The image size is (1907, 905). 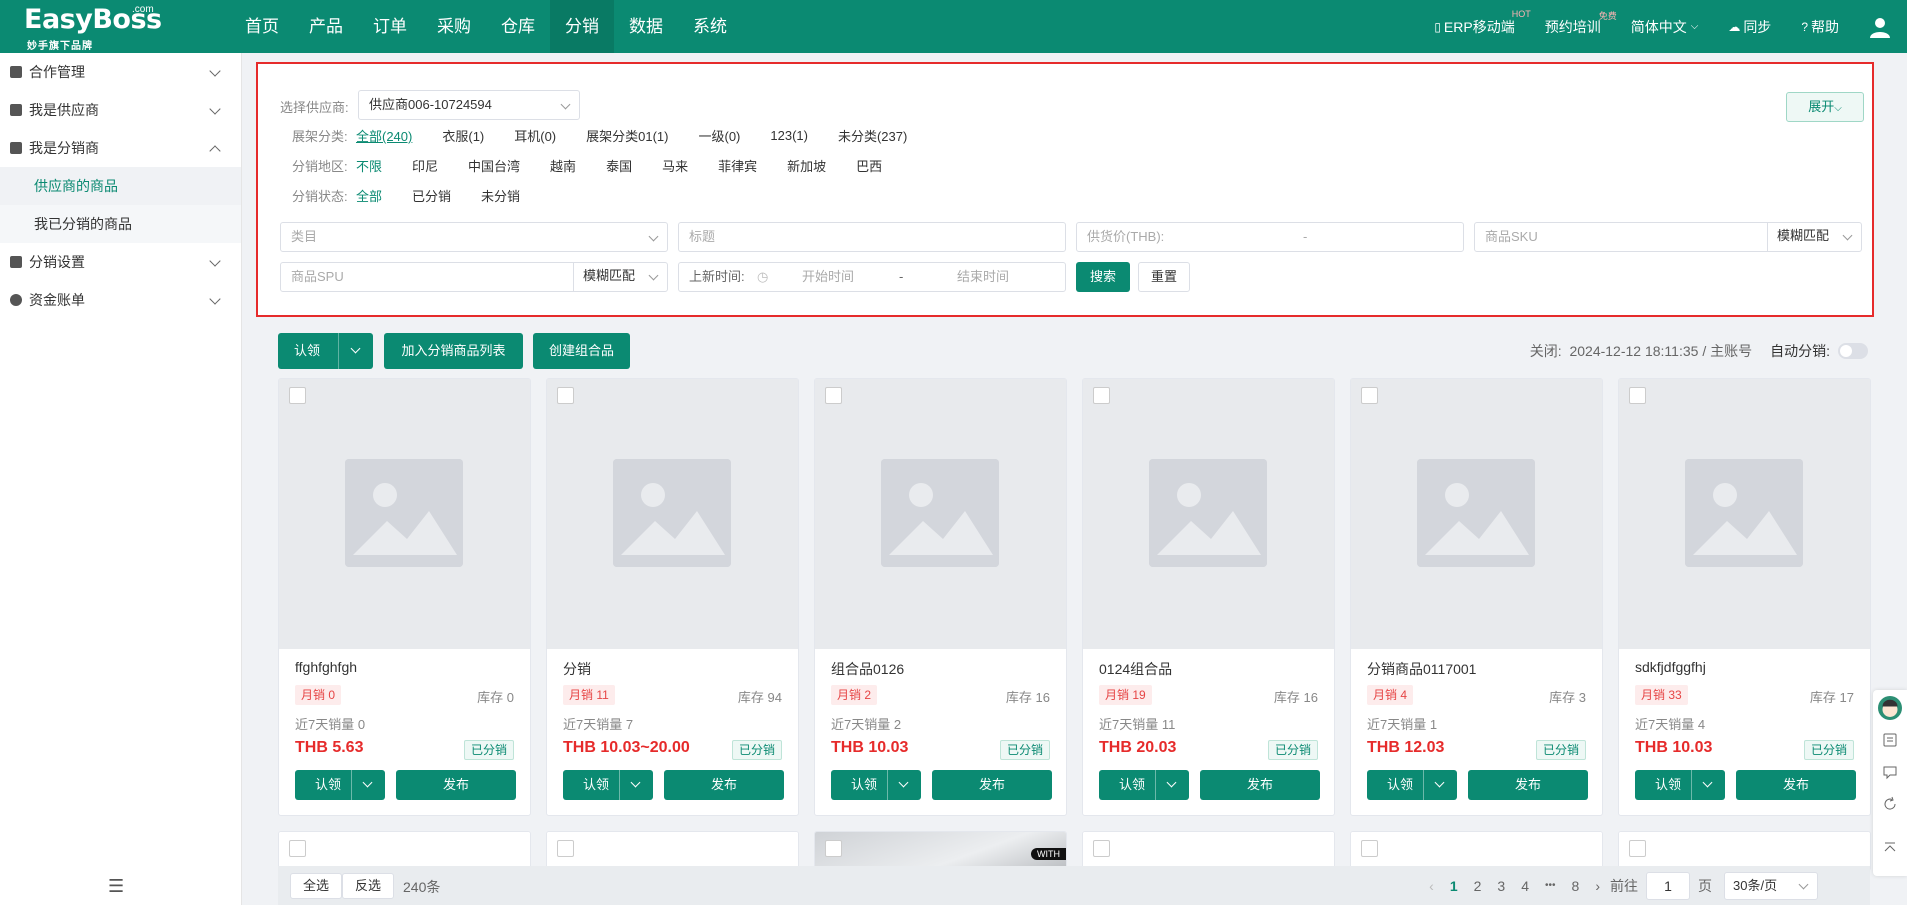 I want to click on category-option: 全部(240), so click(x=384, y=135).